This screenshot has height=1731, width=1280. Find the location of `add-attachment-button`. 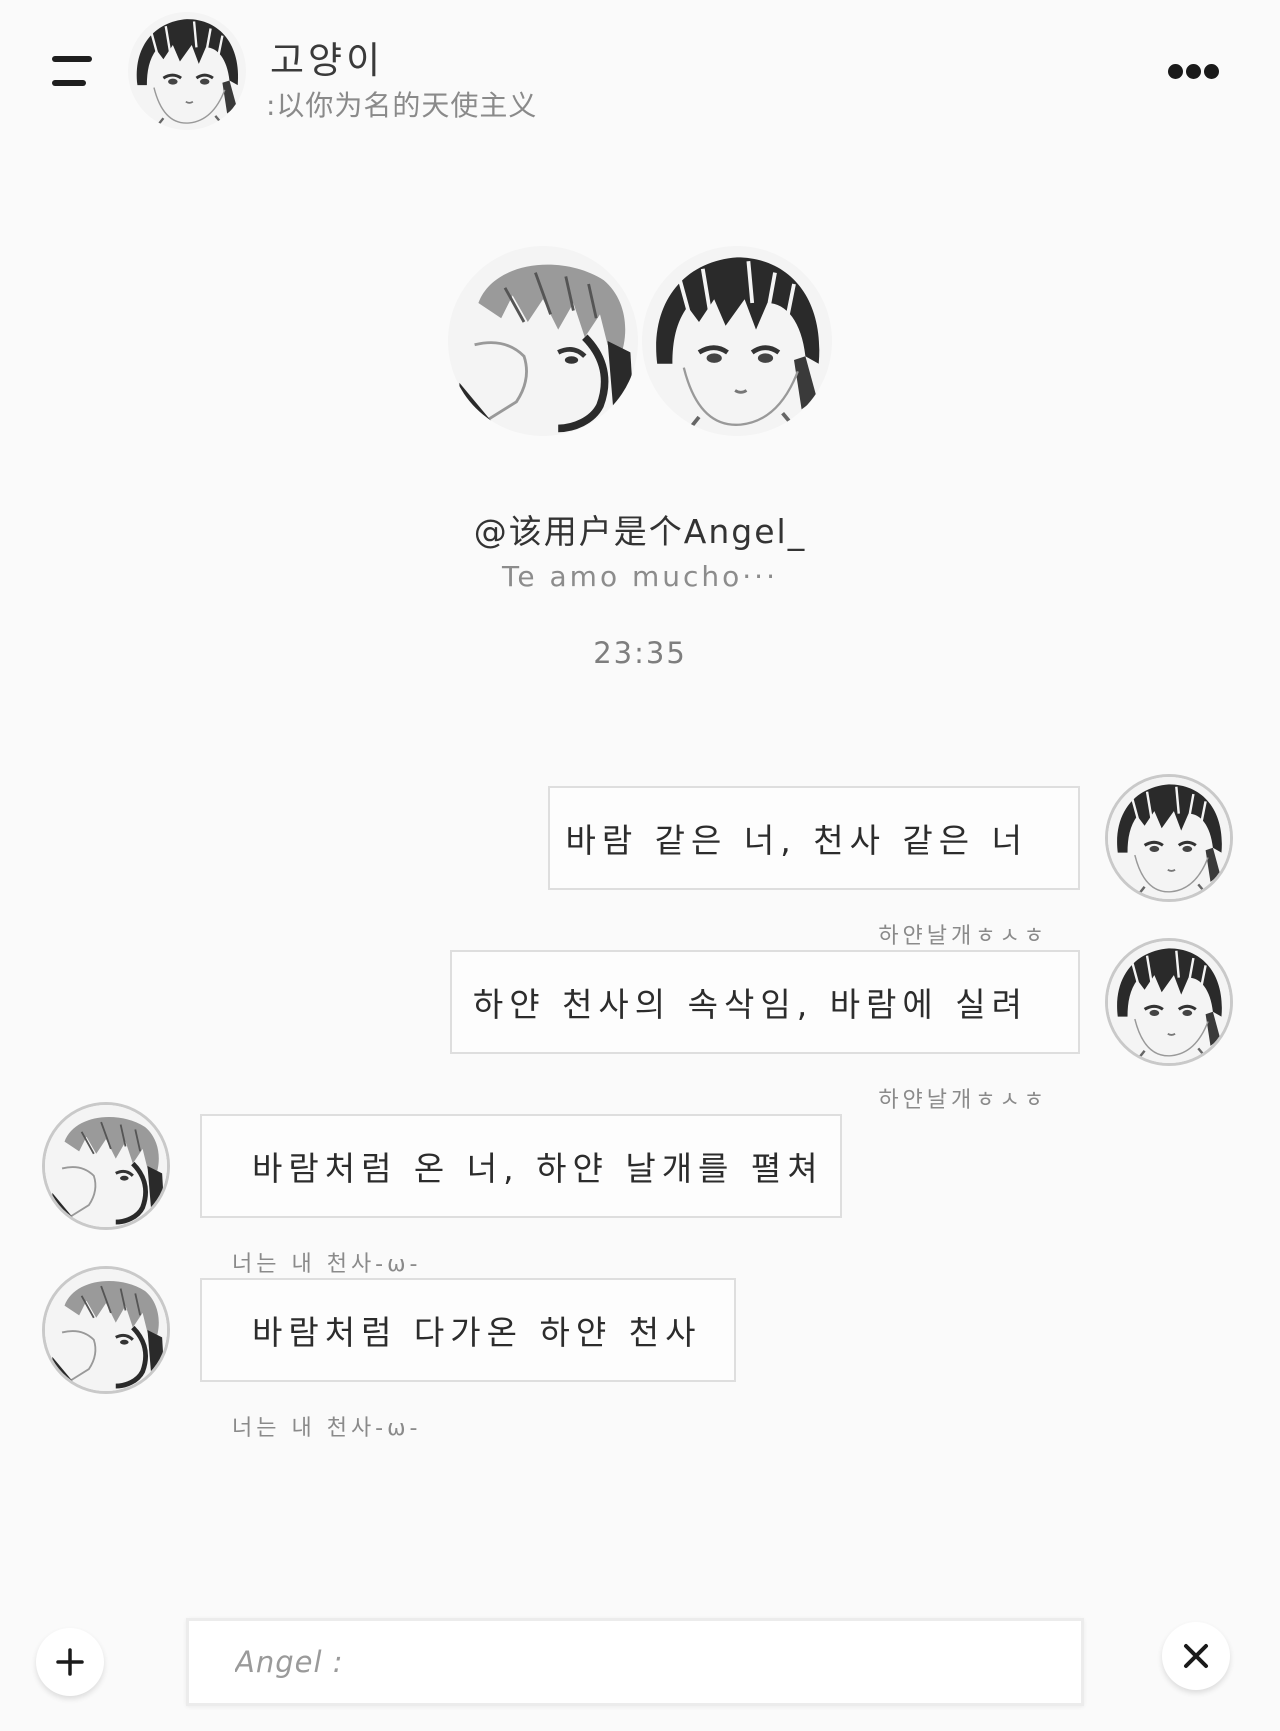

add-attachment-button is located at coordinates (70, 1662).